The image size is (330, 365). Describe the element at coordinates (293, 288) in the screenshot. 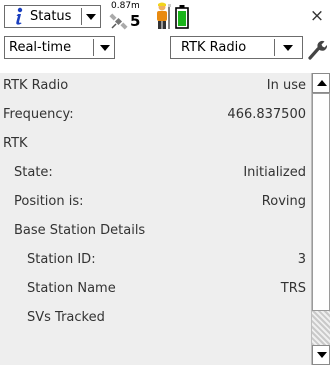

I see `row-value: TRS` at that location.